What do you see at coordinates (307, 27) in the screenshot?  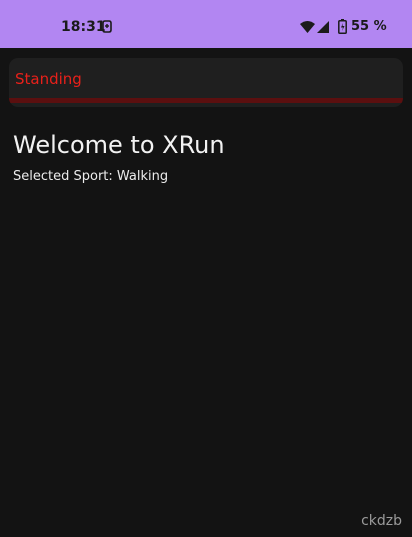 I see `wifi-icon` at bounding box center [307, 27].